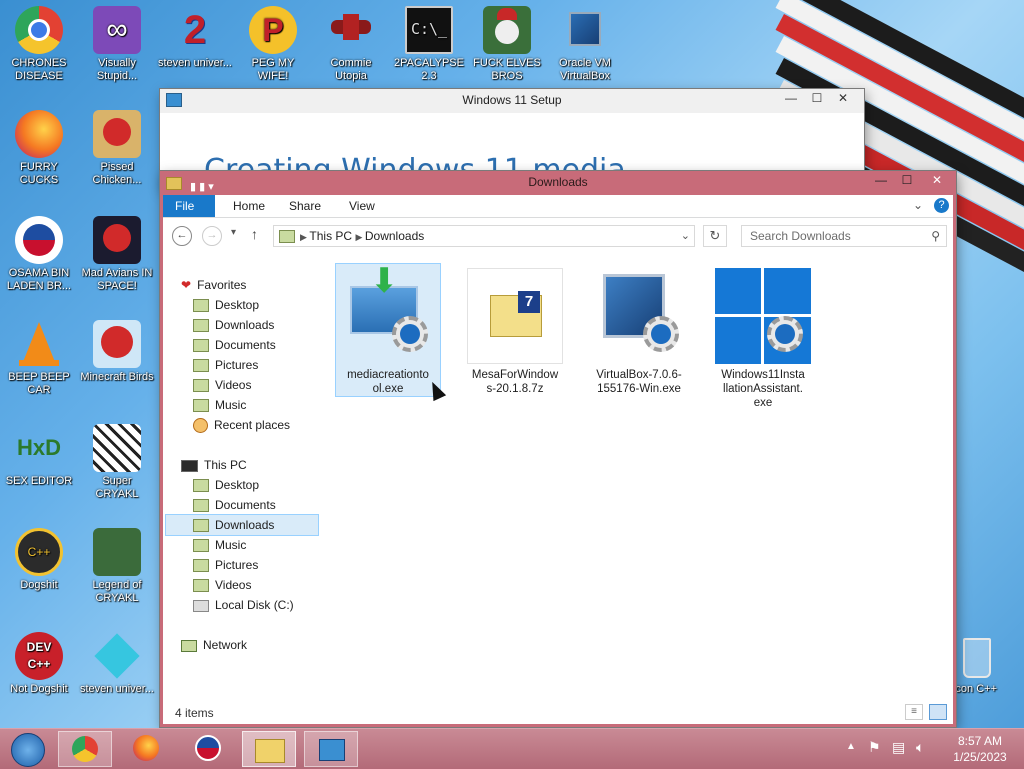 The image size is (1024, 769). Describe the element at coordinates (226, 485) in the screenshot. I see `nav-pc-desktop: Desktop` at that location.